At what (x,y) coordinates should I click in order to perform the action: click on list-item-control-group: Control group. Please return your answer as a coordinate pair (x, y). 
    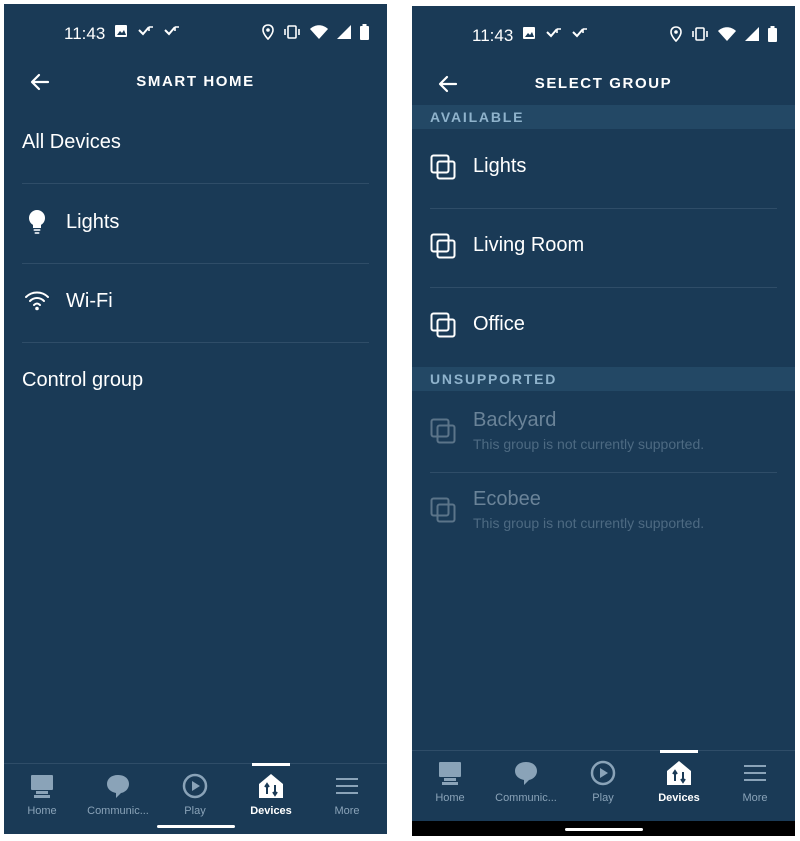
    Looking at the image, I should click on (195, 381).